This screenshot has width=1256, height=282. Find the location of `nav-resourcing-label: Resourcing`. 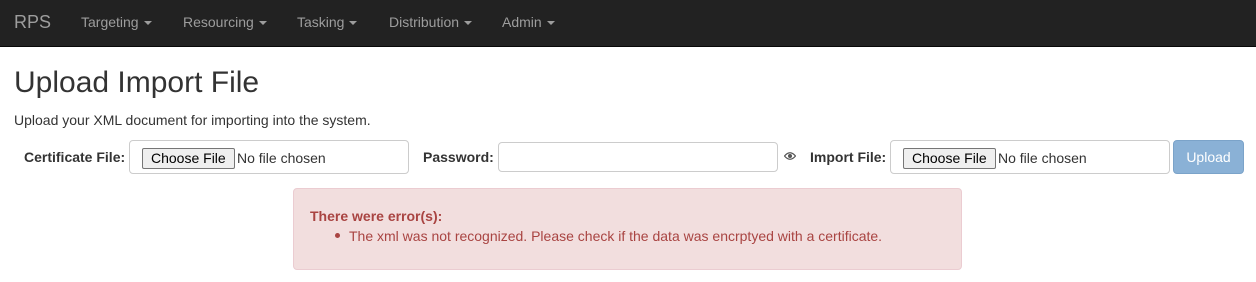

nav-resourcing-label: Resourcing is located at coordinates (218, 22).